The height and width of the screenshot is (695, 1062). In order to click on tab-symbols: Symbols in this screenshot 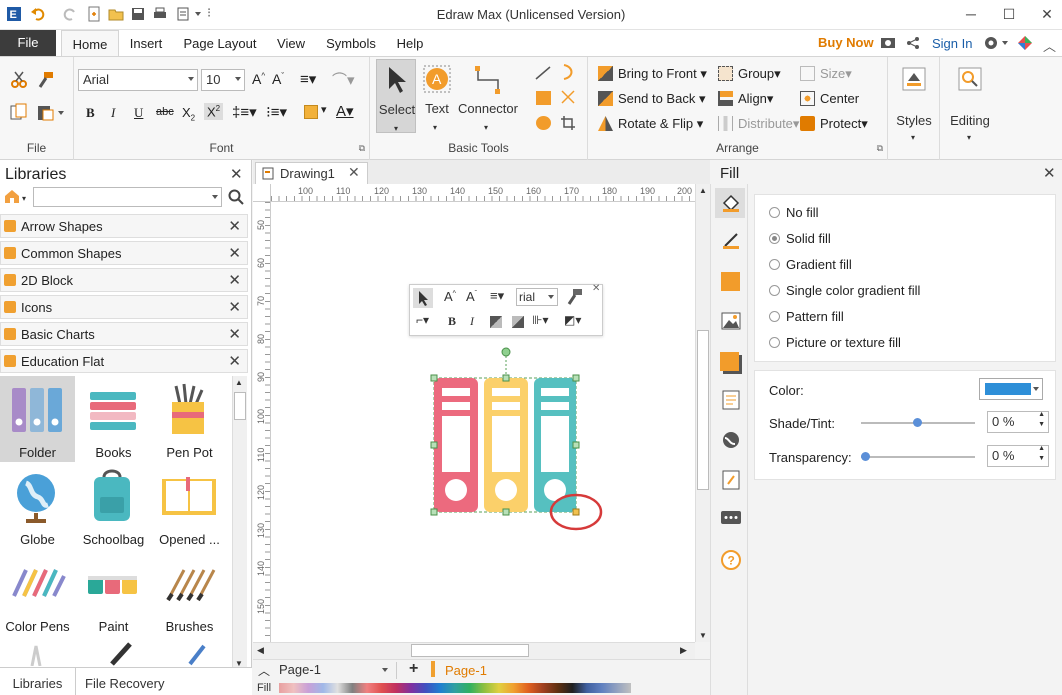, I will do `click(351, 43)`.